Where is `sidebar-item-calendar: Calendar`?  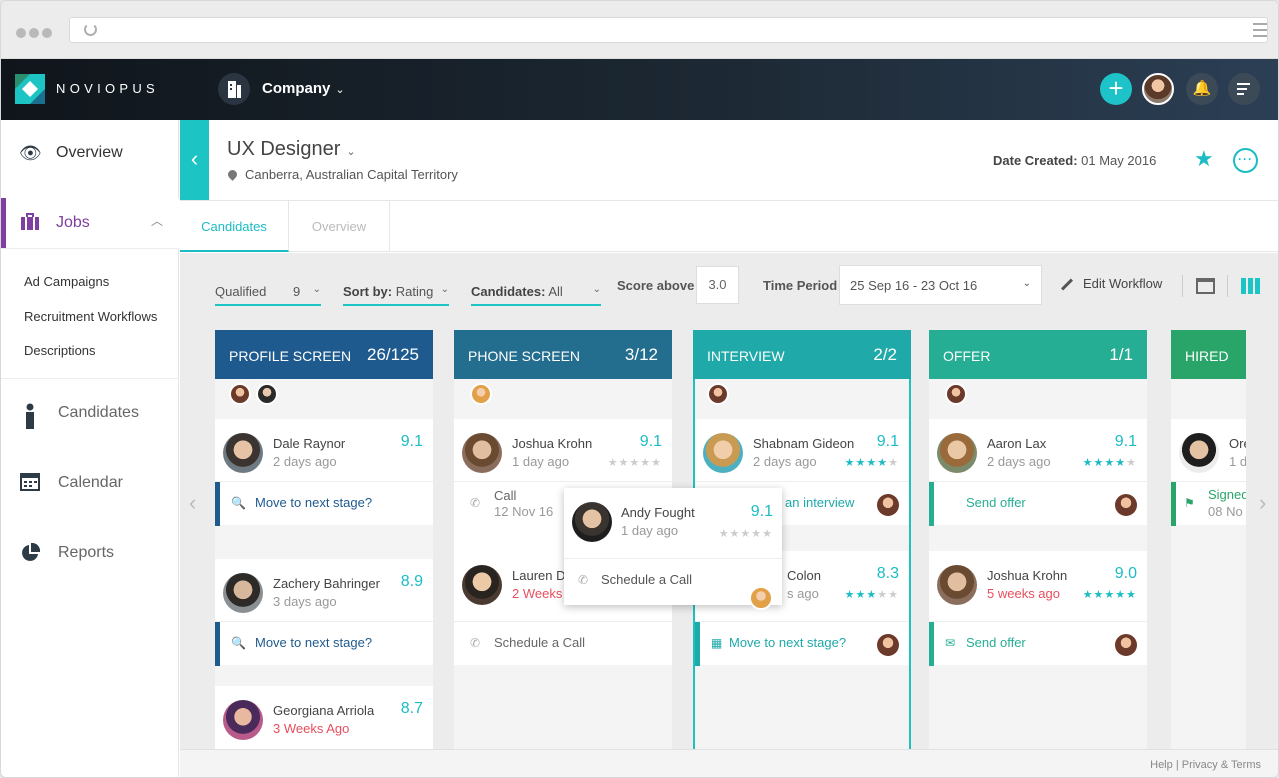 sidebar-item-calendar: Calendar is located at coordinates (90, 483).